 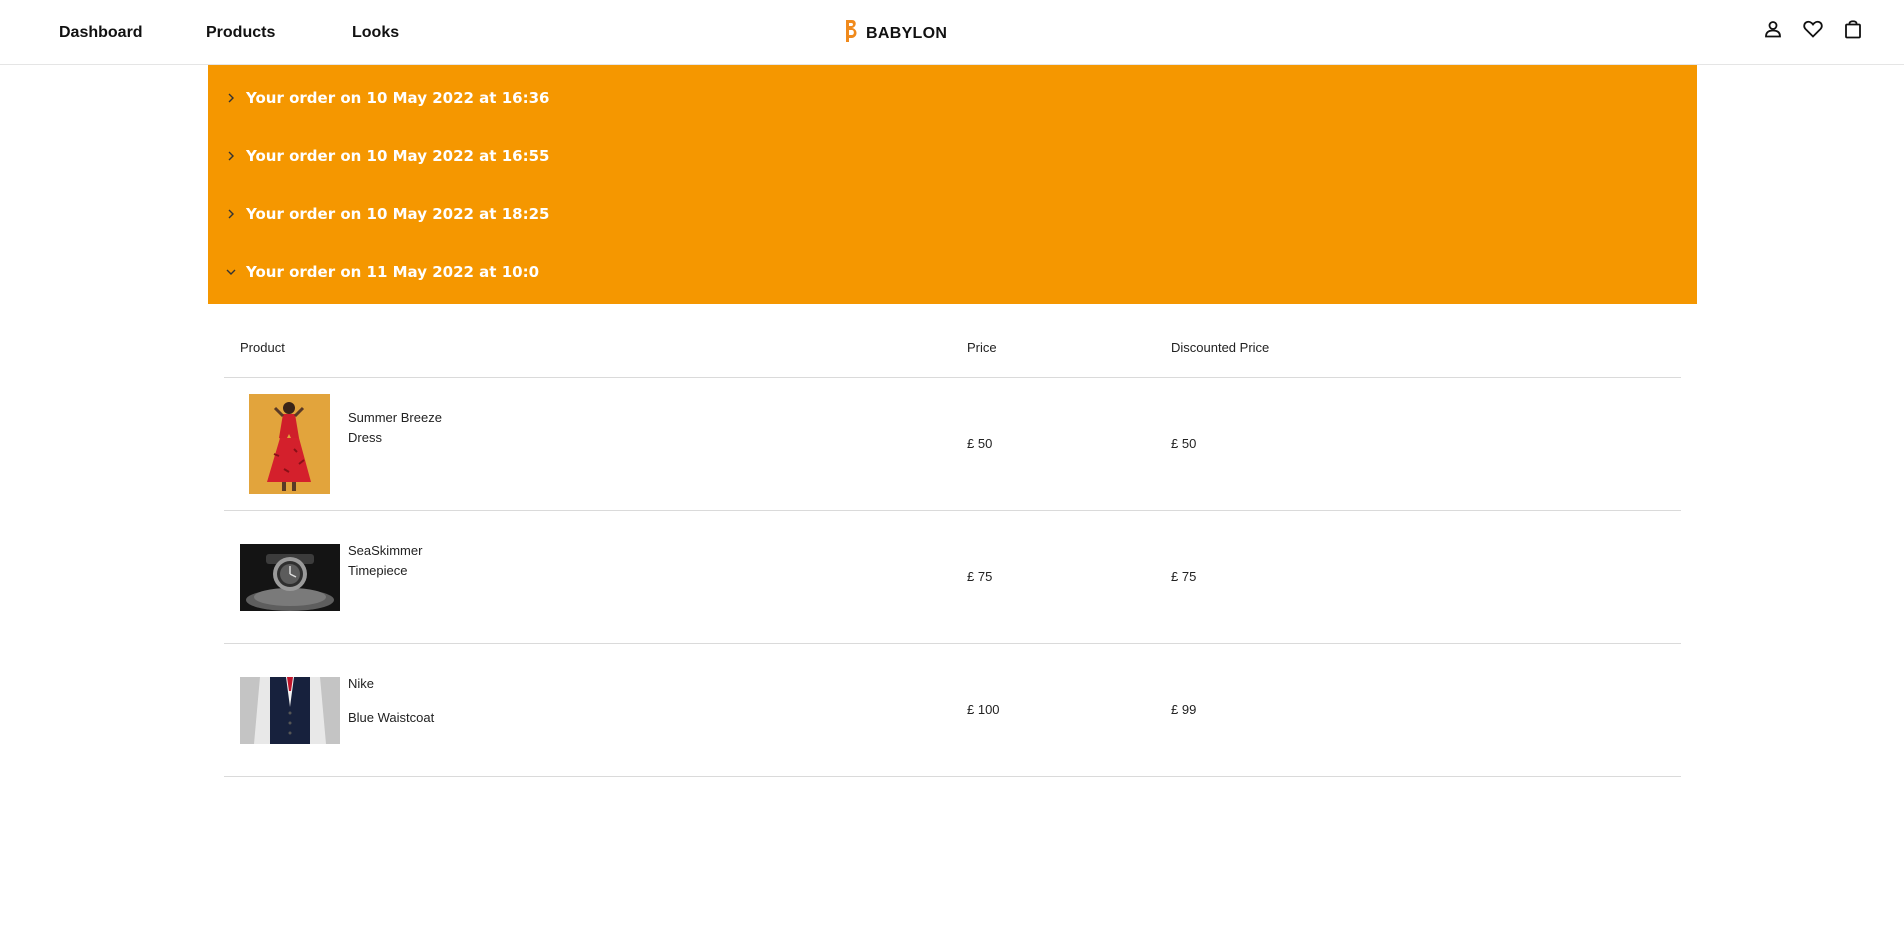 What do you see at coordinates (361, 684) in the screenshot?
I see `product-brand: Nike` at bounding box center [361, 684].